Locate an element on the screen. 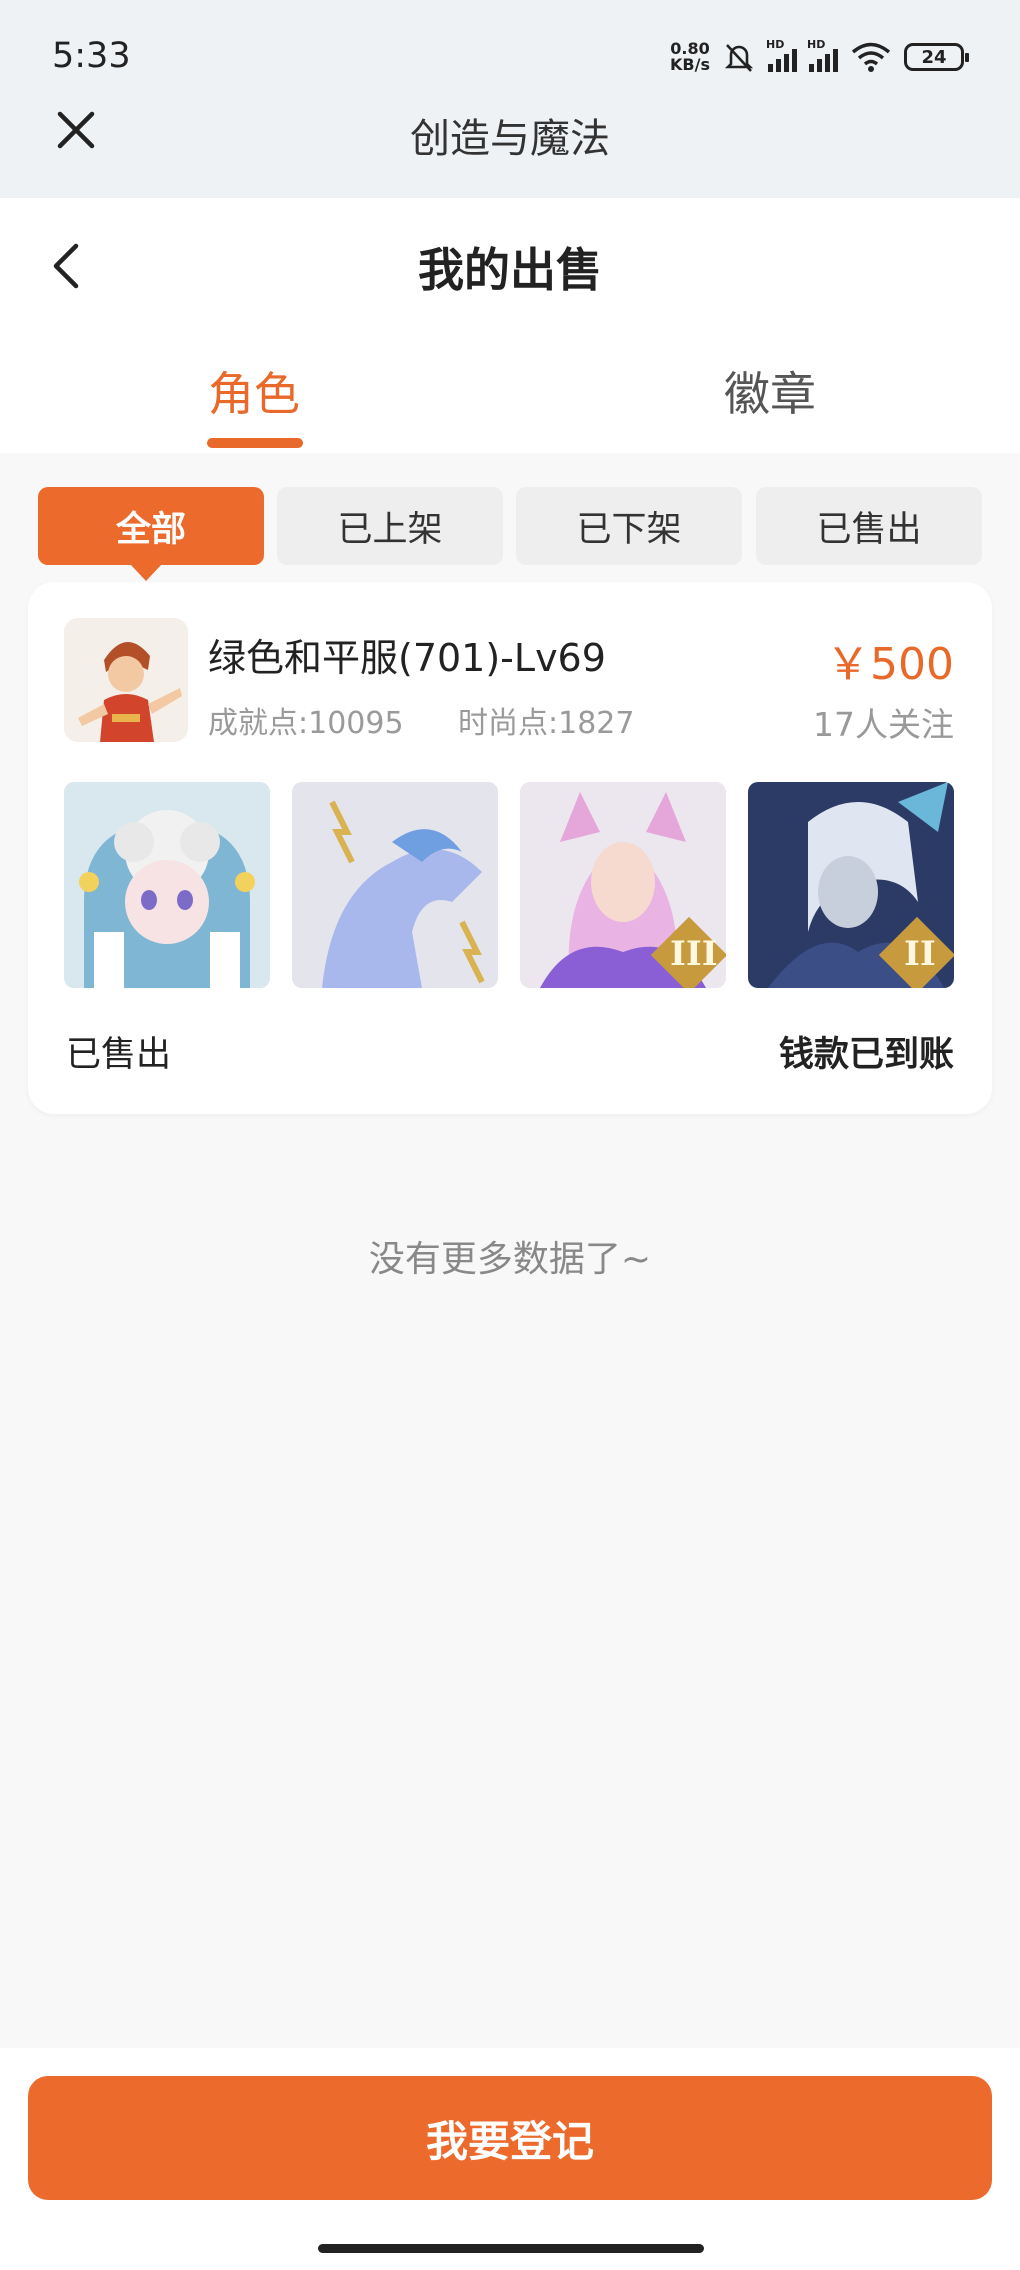  network-speed-unit: KB/s is located at coordinates (690, 64).